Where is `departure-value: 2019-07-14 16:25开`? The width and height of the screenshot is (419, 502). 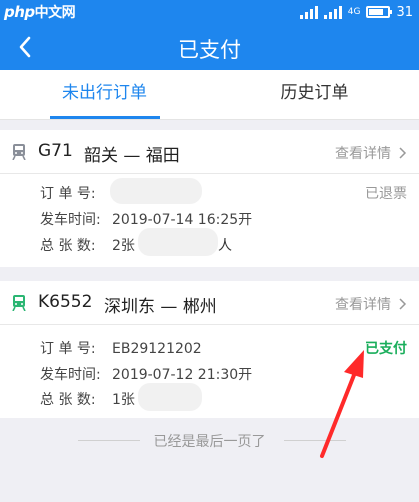
departure-value: 2019-07-14 16:25开 is located at coordinates (182, 220).